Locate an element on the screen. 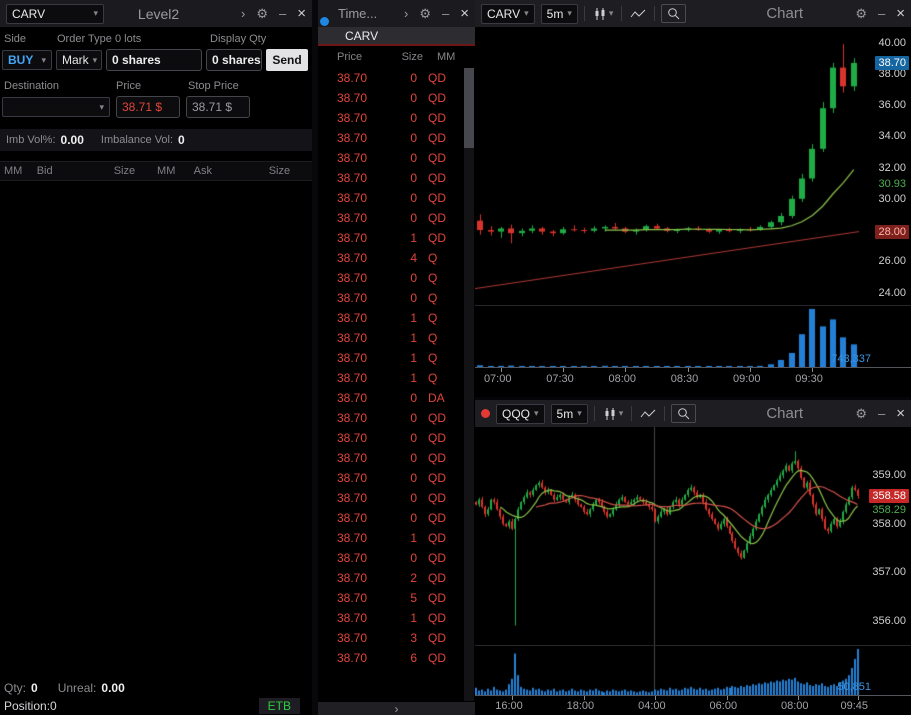  price-label: Price is located at coordinates (129, 86).